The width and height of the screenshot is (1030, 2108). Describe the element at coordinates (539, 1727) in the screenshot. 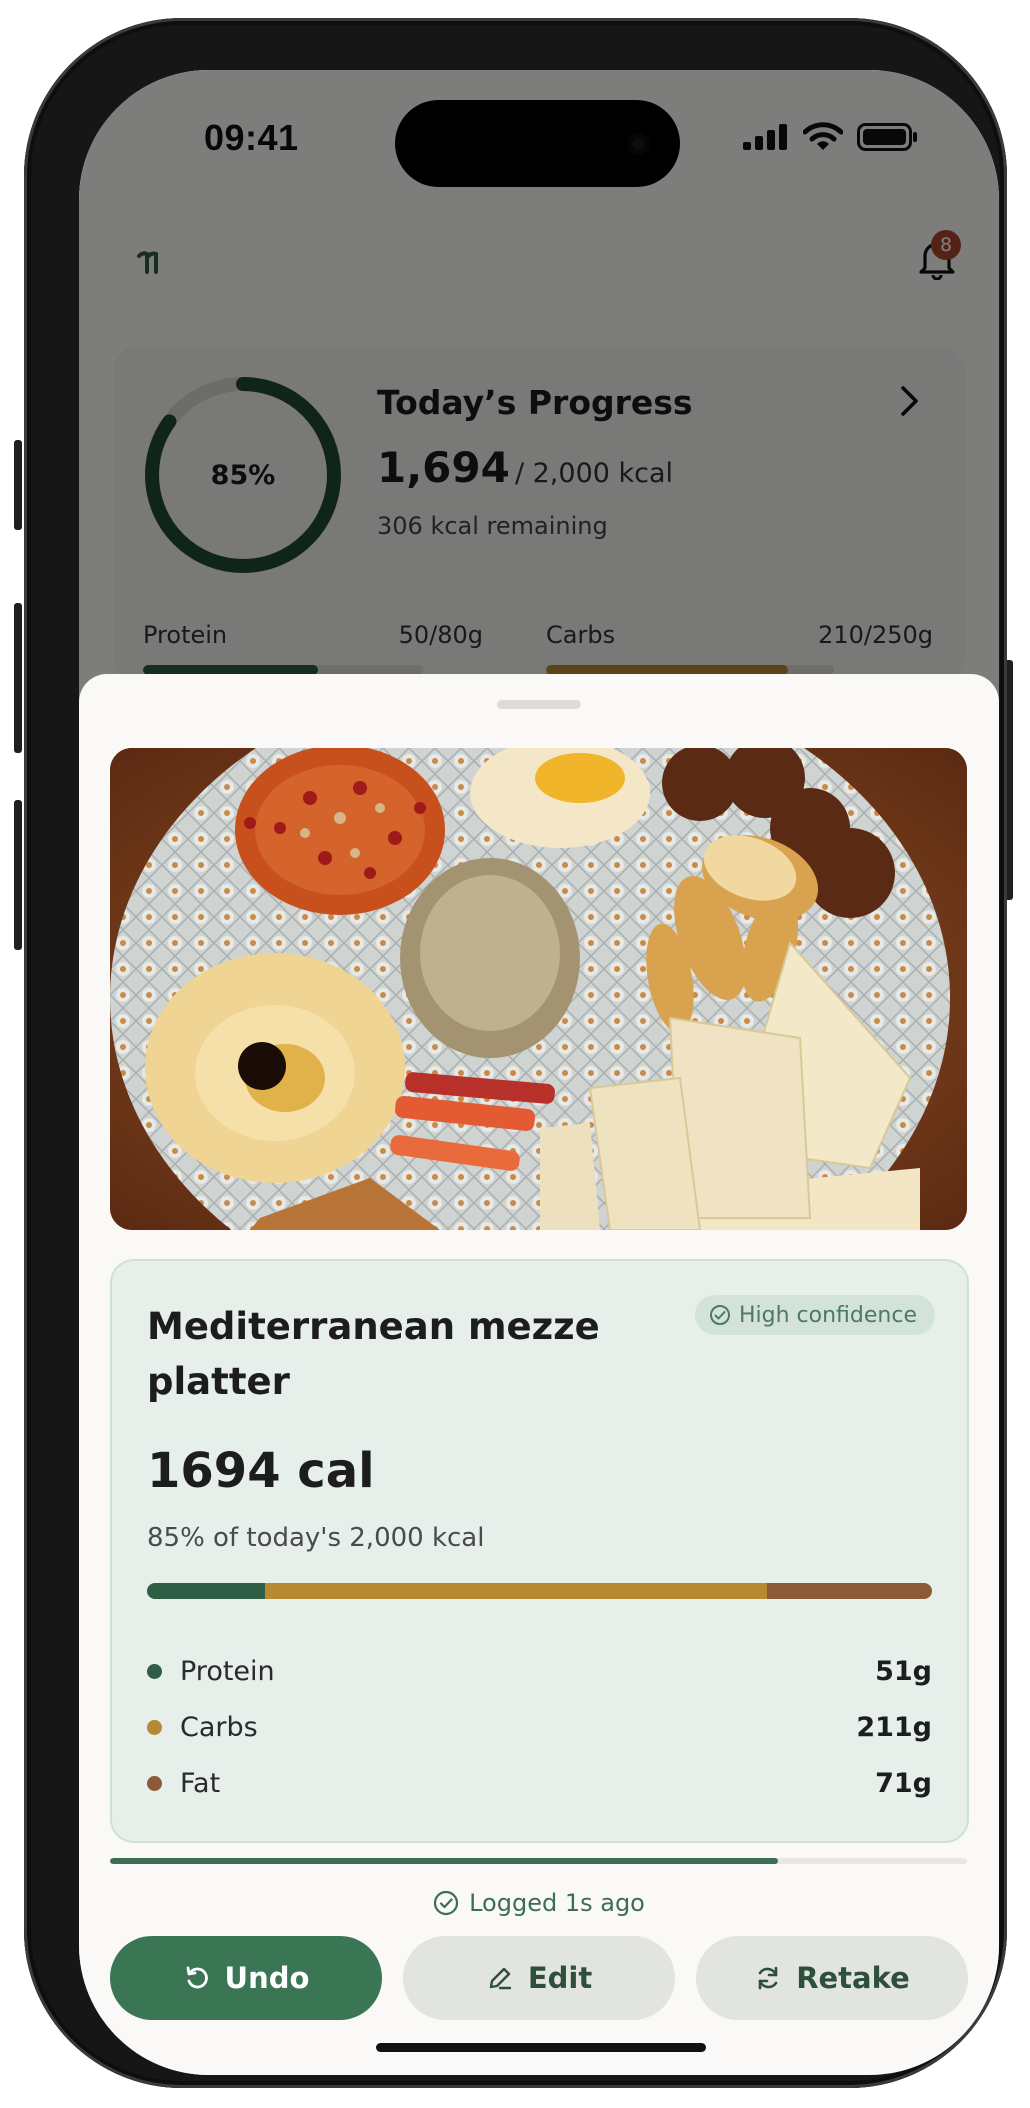

I see `macro-row-carbs: Carbs 211g` at that location.